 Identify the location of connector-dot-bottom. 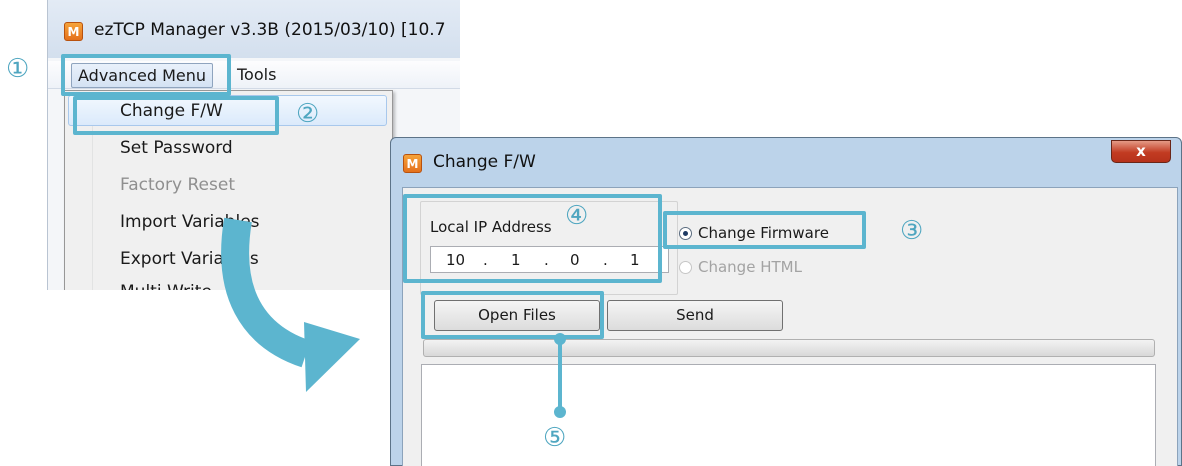
(560, 412).